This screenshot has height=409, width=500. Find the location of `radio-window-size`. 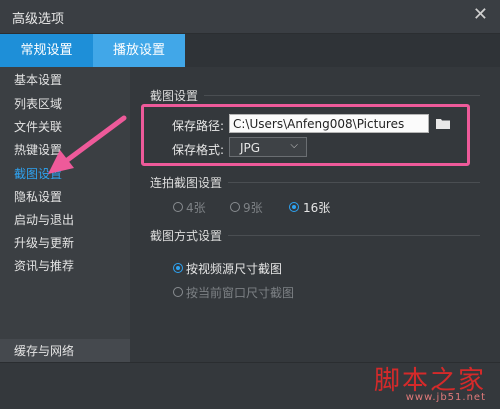

radio-window-size is located at coordinates (178, 292).